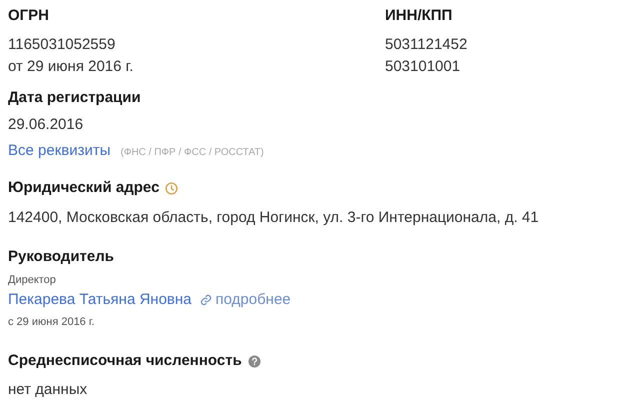  I want to click on director-name-link: Пекарева Татьяна Яновна, so click(100, 300).